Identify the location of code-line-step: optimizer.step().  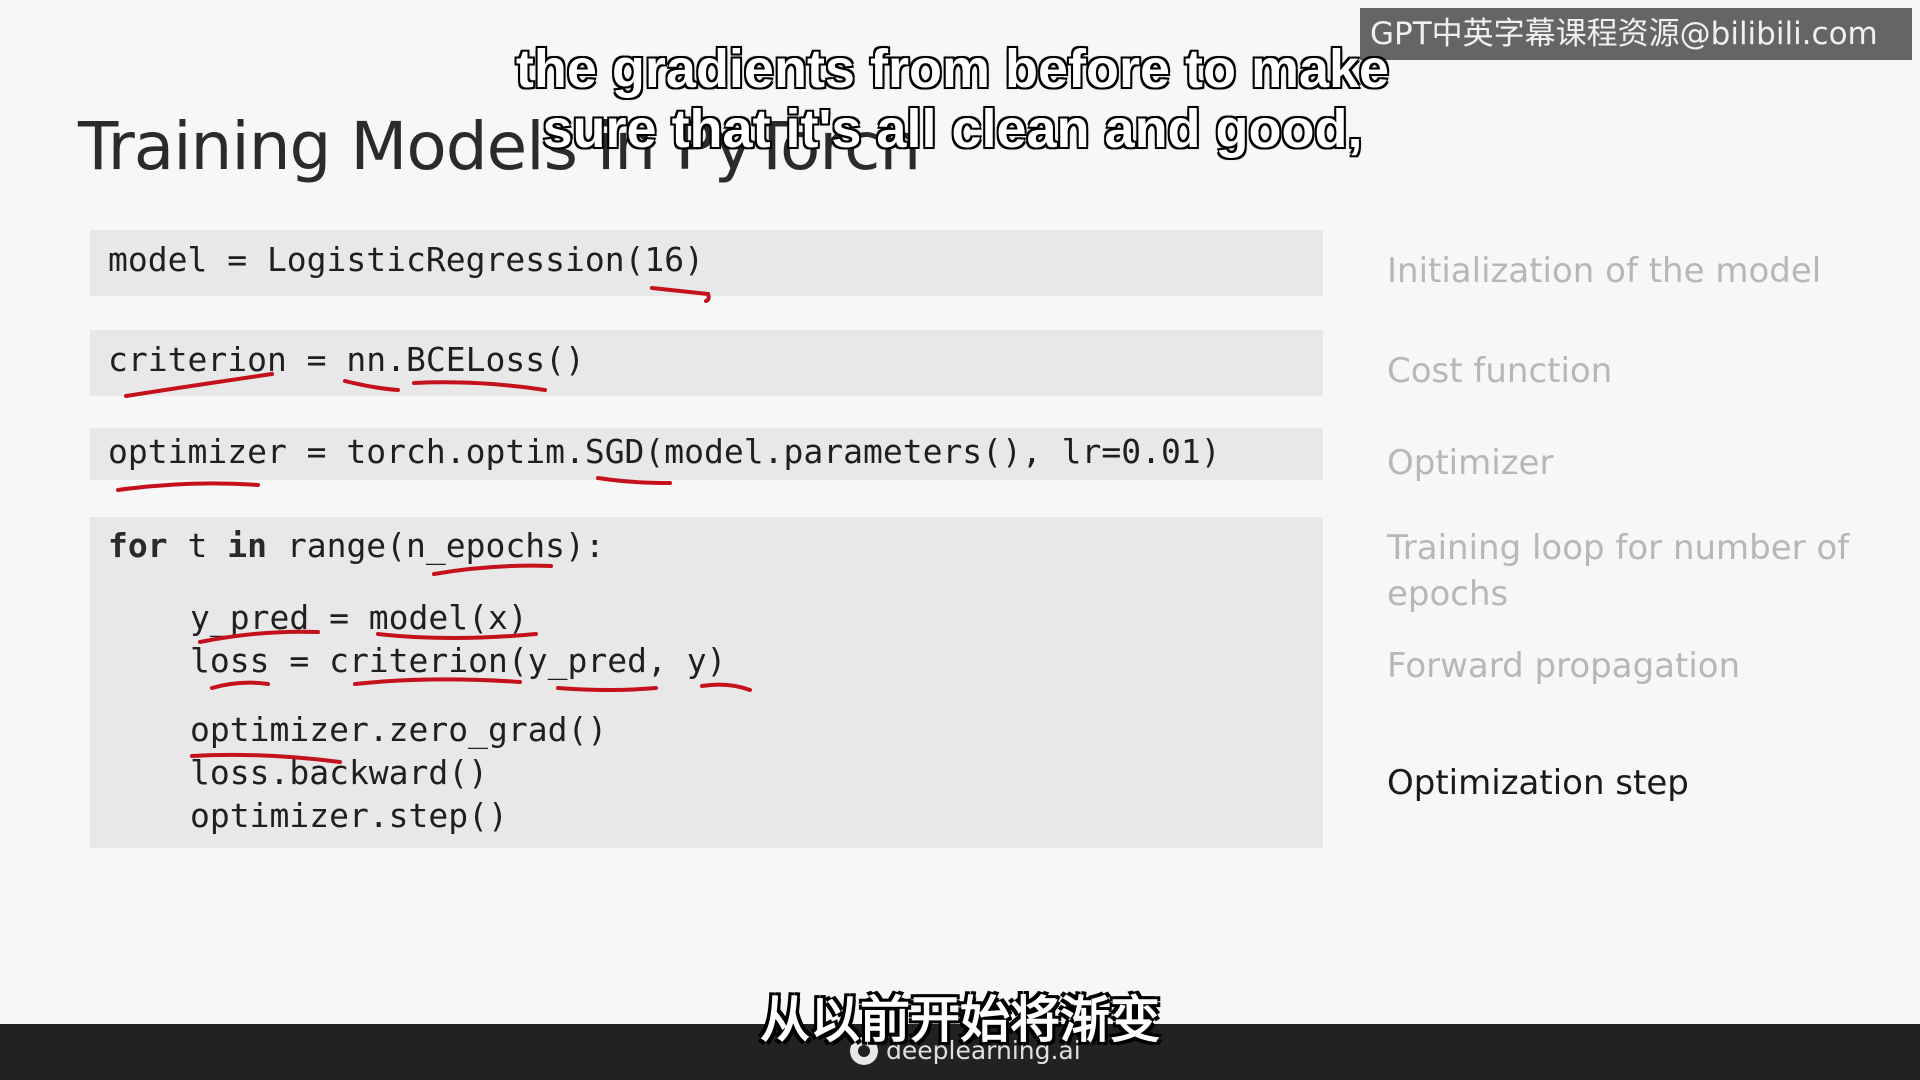
(349, 815).